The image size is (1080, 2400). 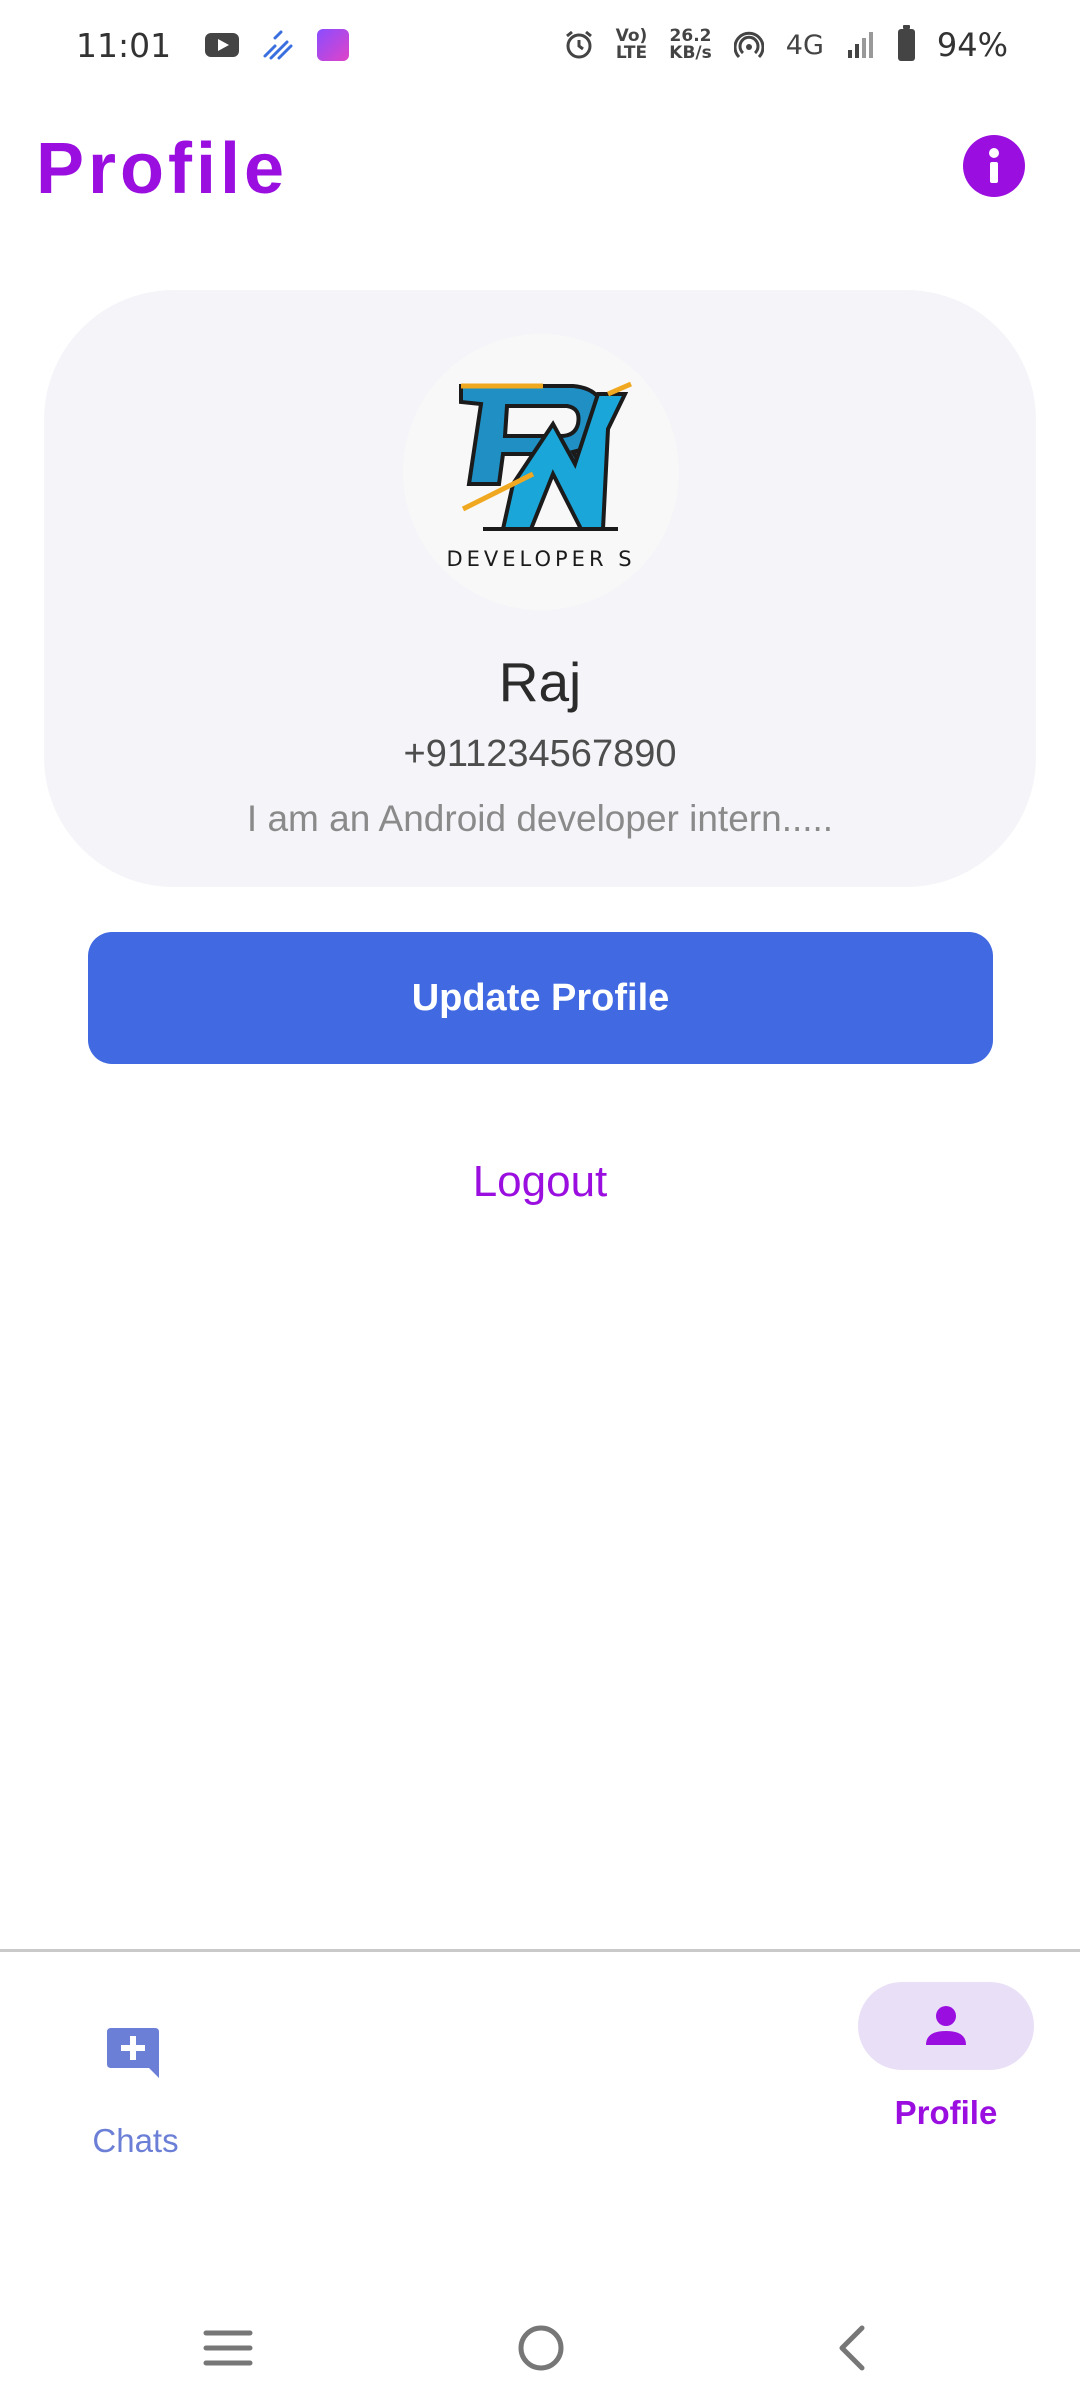 What do you see at coordinates (540, 682) in the screenshot?
I see `user-name: Raj` at bounding box center [540, 682].